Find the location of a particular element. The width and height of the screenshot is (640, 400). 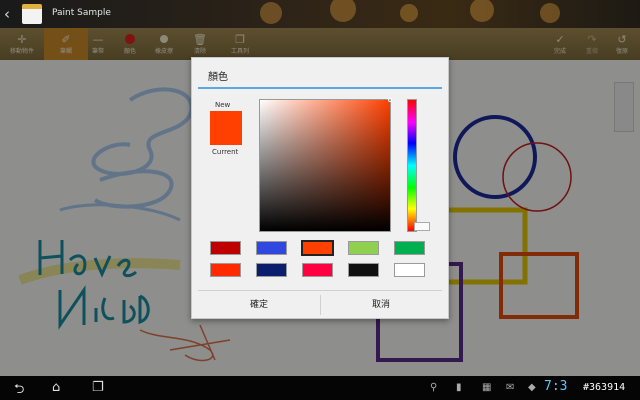

dialog-button-bar: 確定 取消 is located at coordinates (320, 304).